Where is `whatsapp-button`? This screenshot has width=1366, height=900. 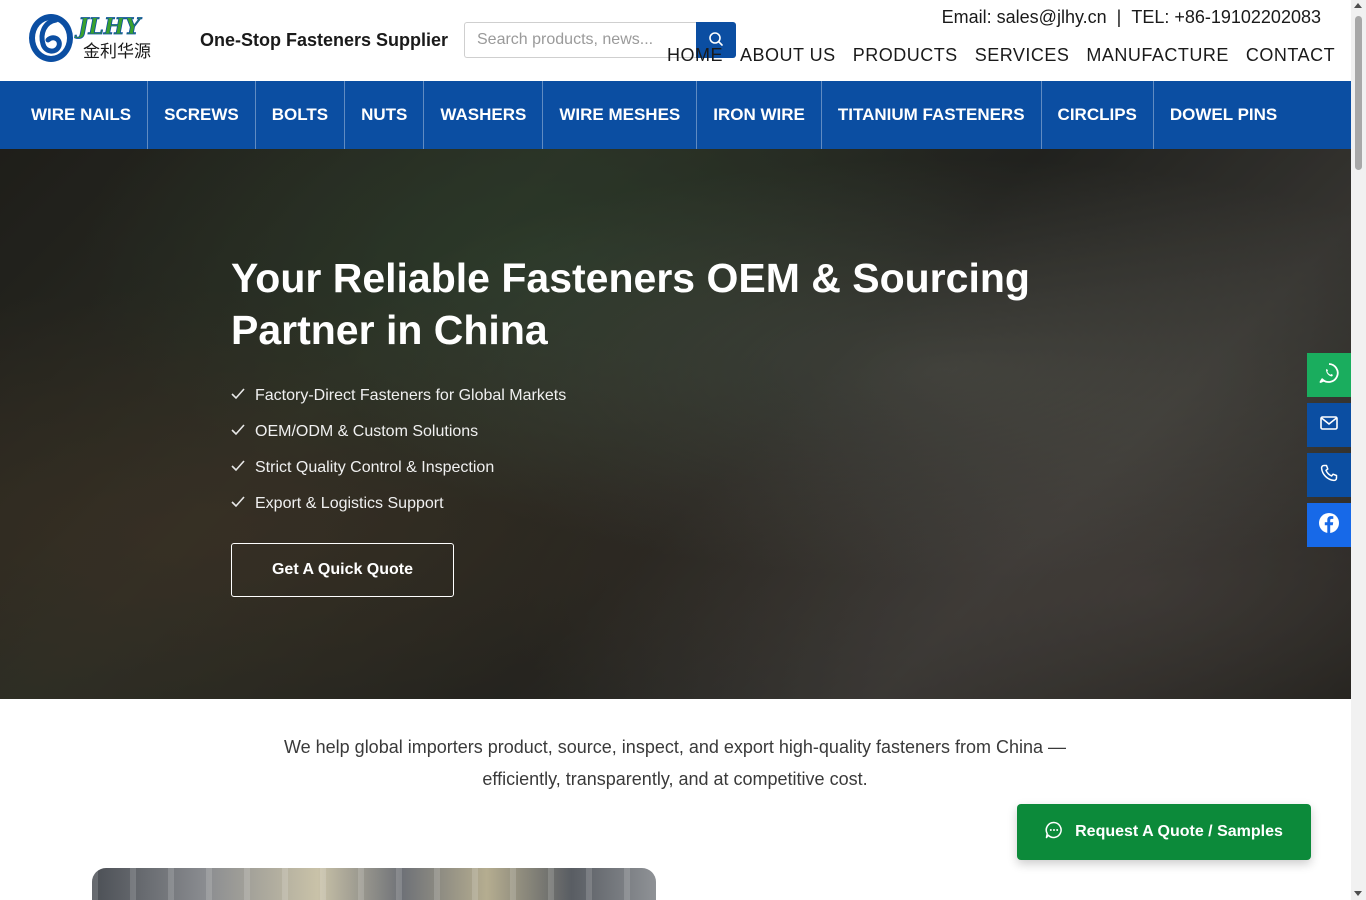 whatsapp-button is located at coordinates (1329, 375).